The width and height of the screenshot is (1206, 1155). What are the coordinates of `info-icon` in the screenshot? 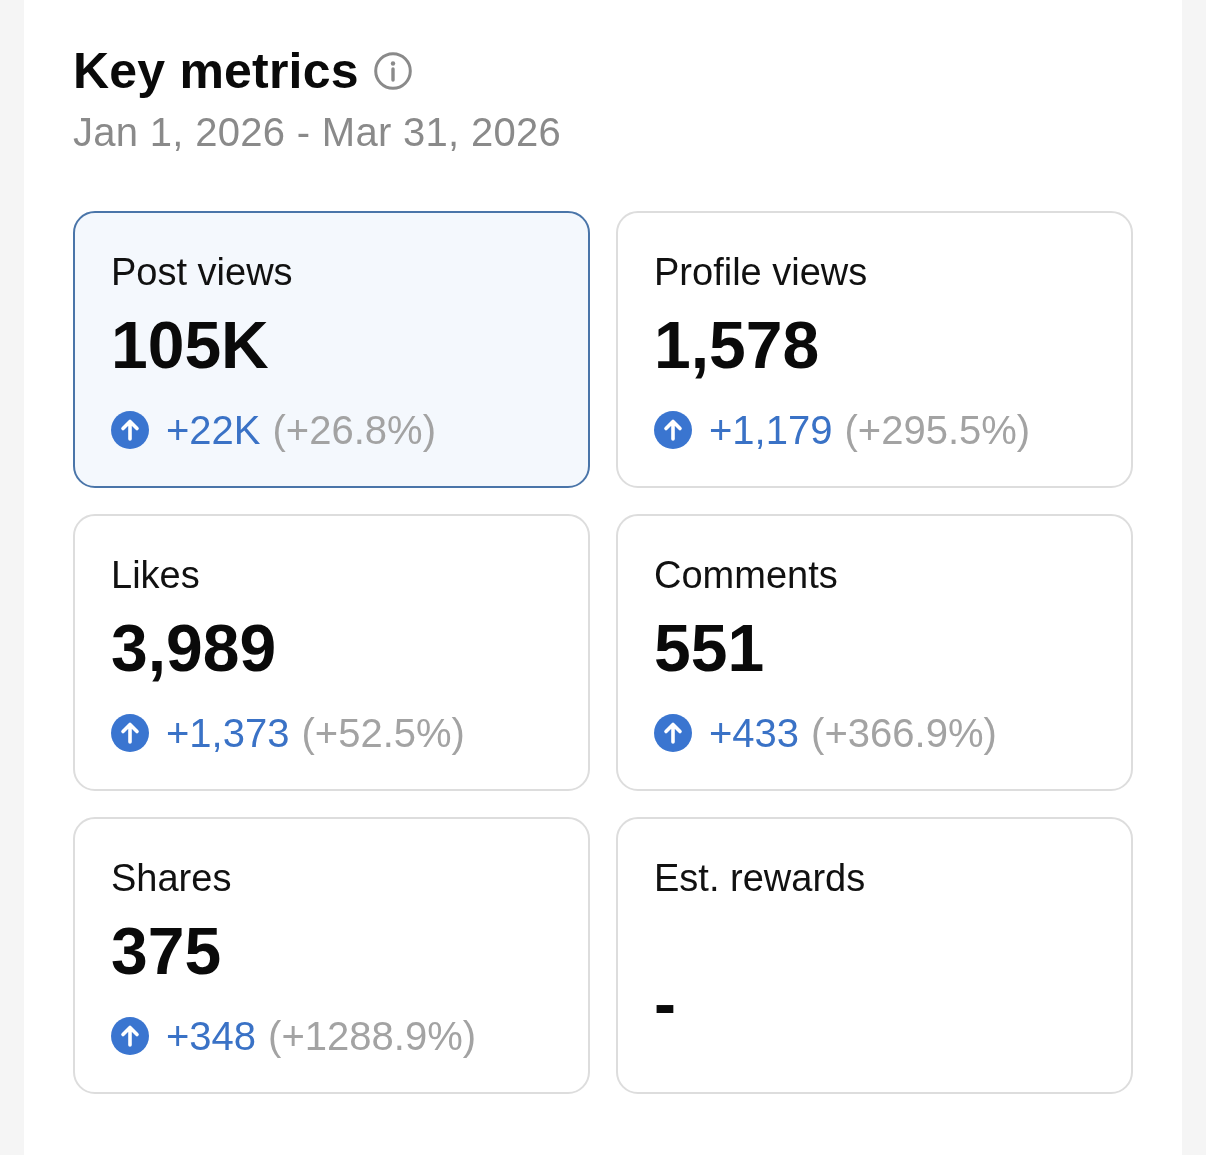 It's located at (392, 71).